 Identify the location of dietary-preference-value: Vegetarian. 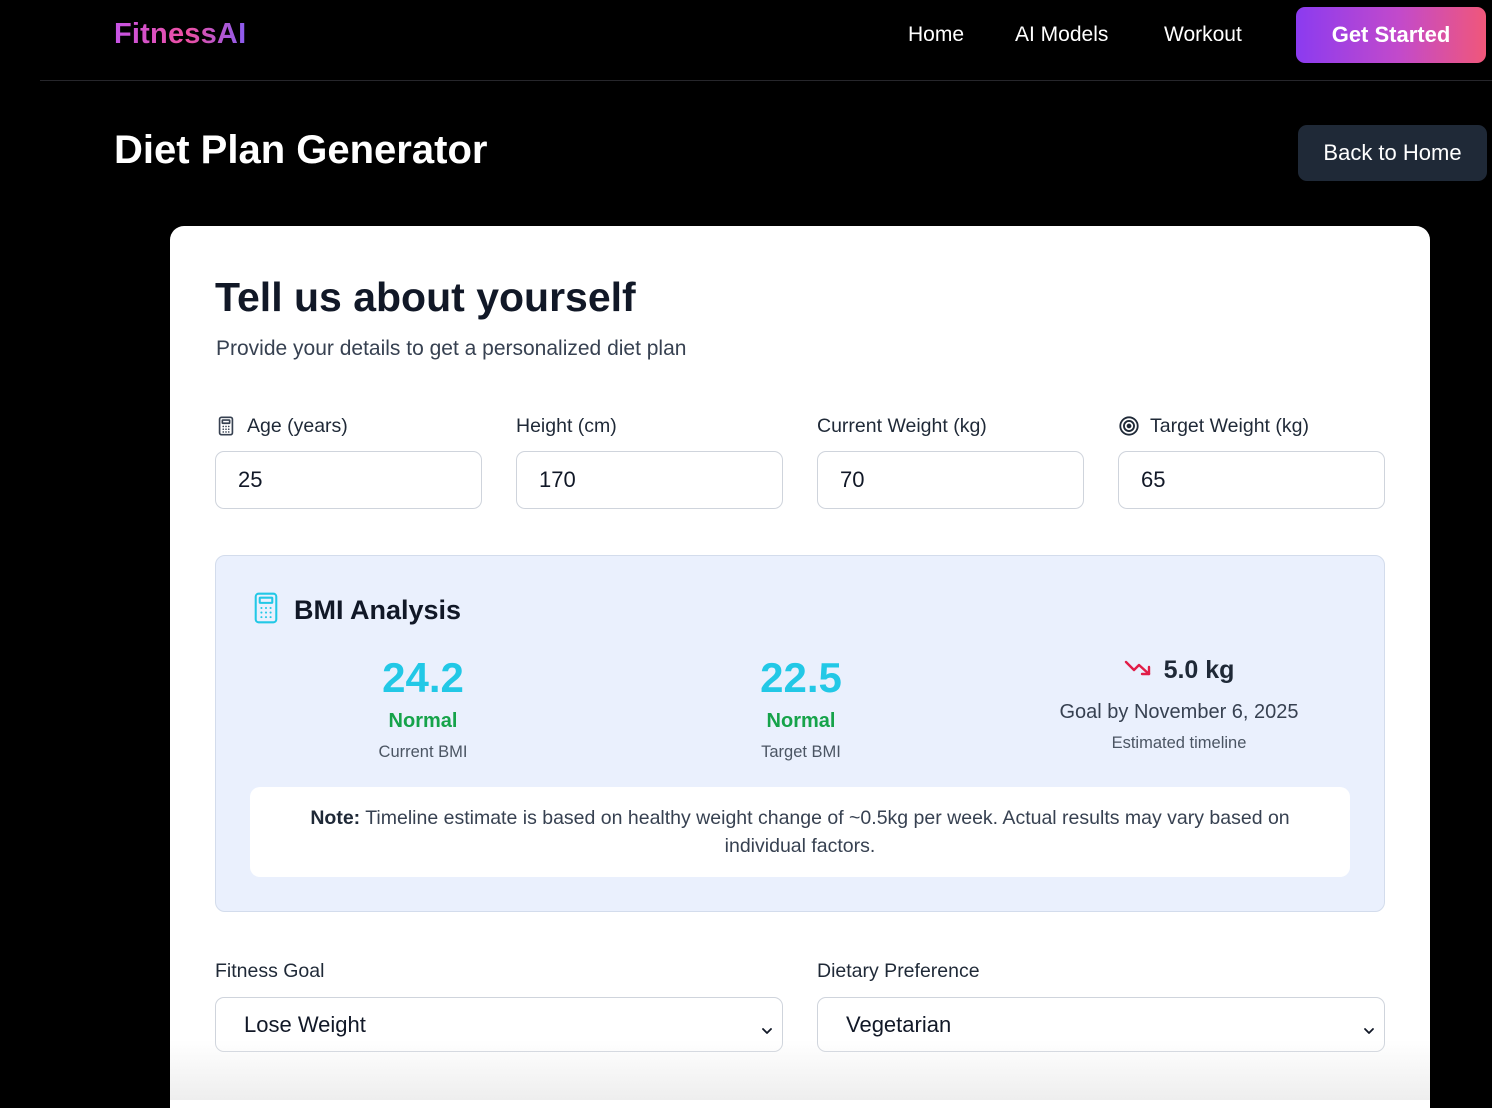
(899, 1024).